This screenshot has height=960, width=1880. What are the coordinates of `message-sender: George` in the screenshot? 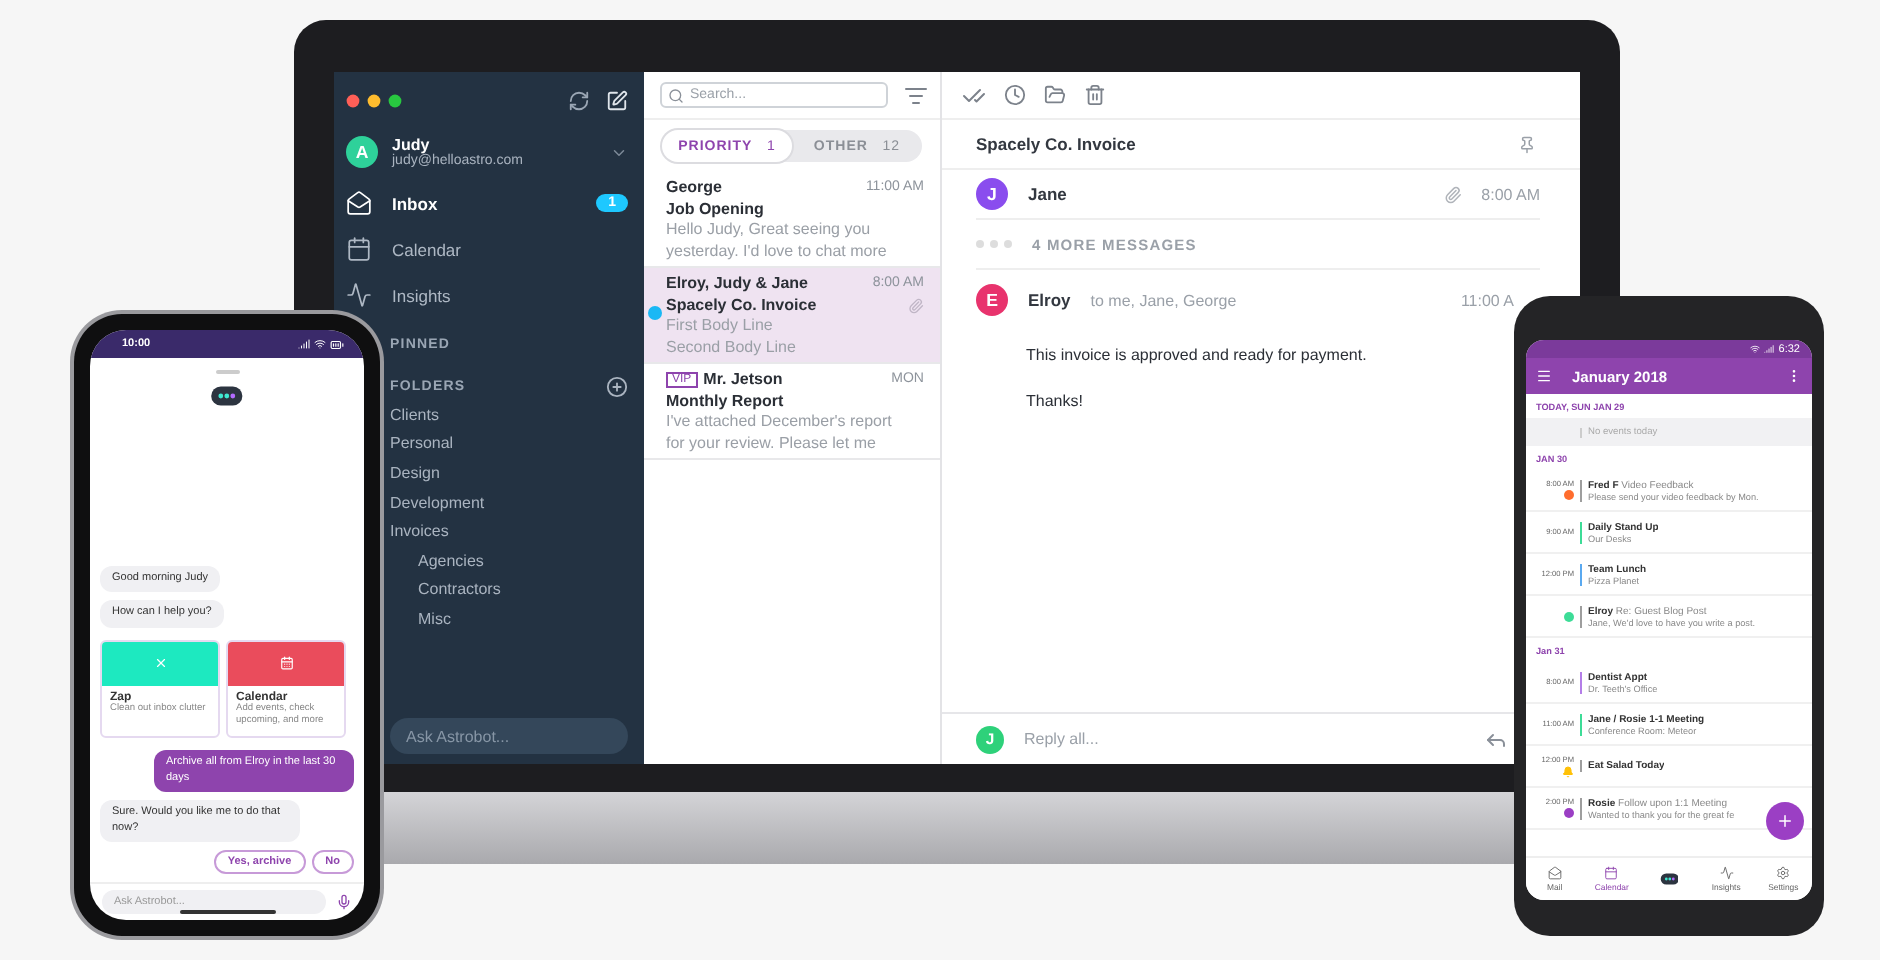 It's located at (694, 187).